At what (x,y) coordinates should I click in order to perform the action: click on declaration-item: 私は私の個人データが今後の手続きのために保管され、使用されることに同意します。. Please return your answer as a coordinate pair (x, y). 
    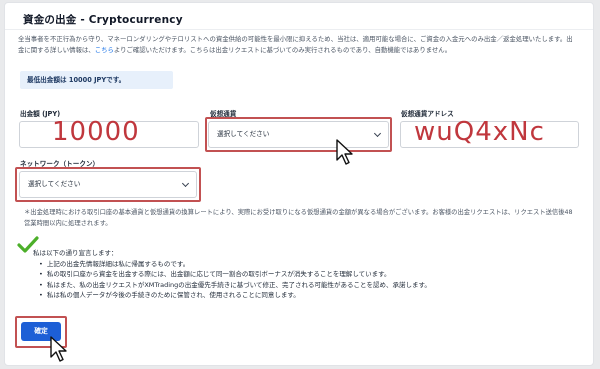
    Looking at the image, I should click on (296, 295).